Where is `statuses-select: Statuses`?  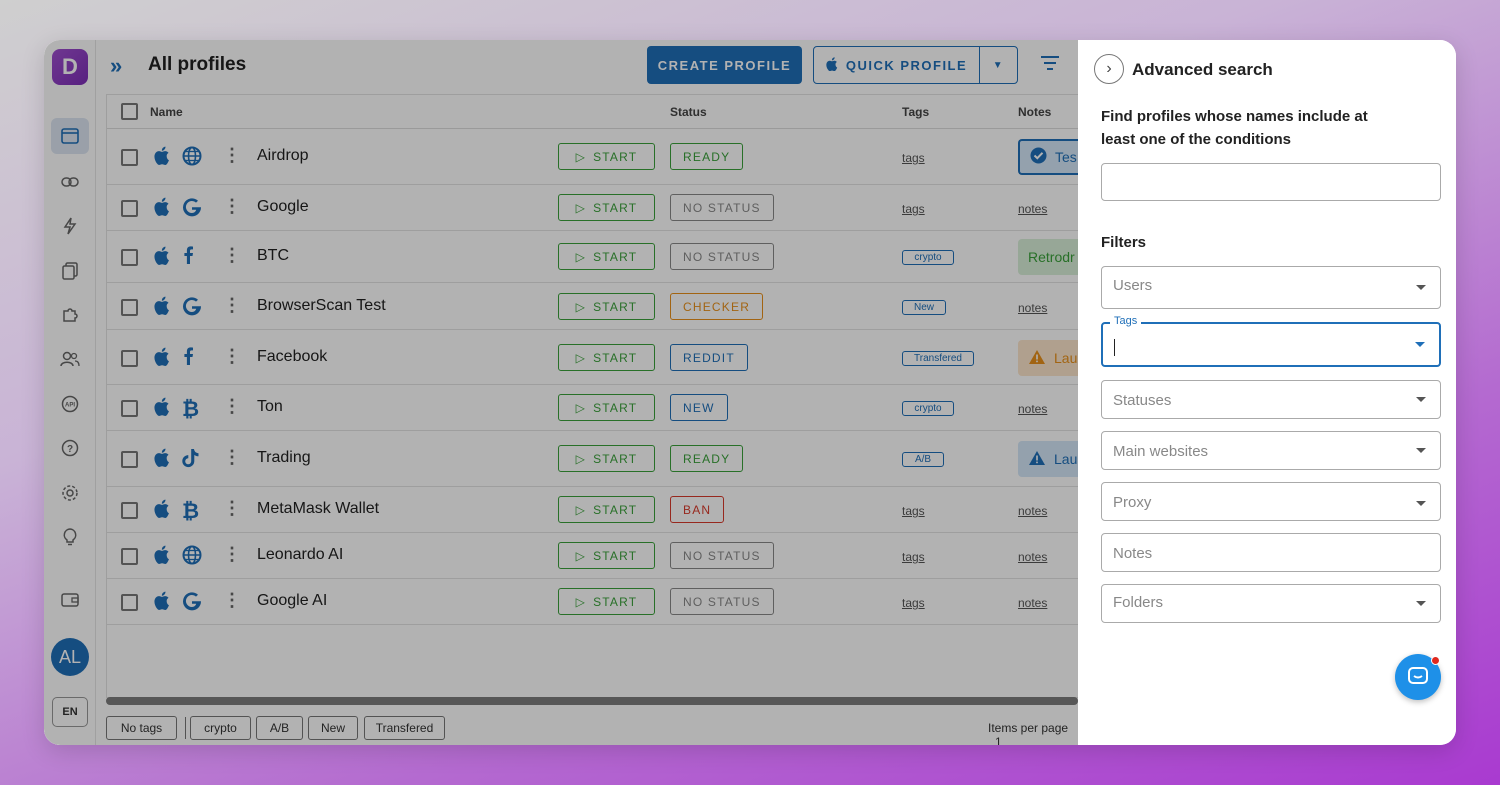
statuses-select: Statuses is located at coordinates (1271, 399).